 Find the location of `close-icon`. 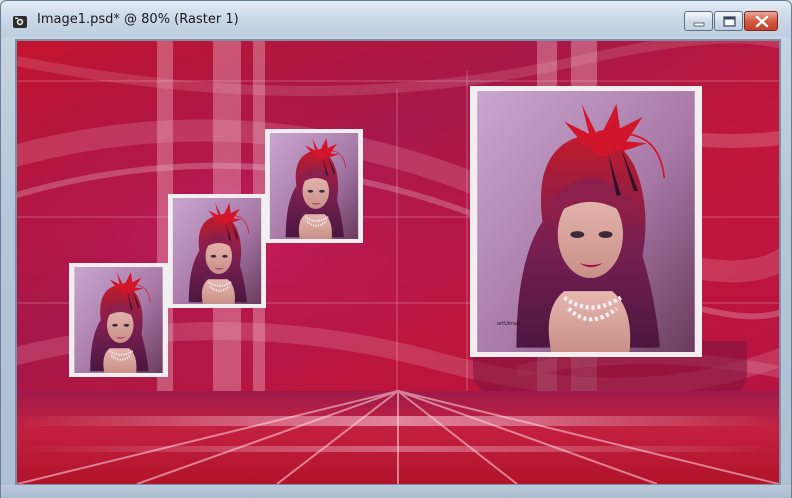

close-icon is located at coordinates (762, 21).